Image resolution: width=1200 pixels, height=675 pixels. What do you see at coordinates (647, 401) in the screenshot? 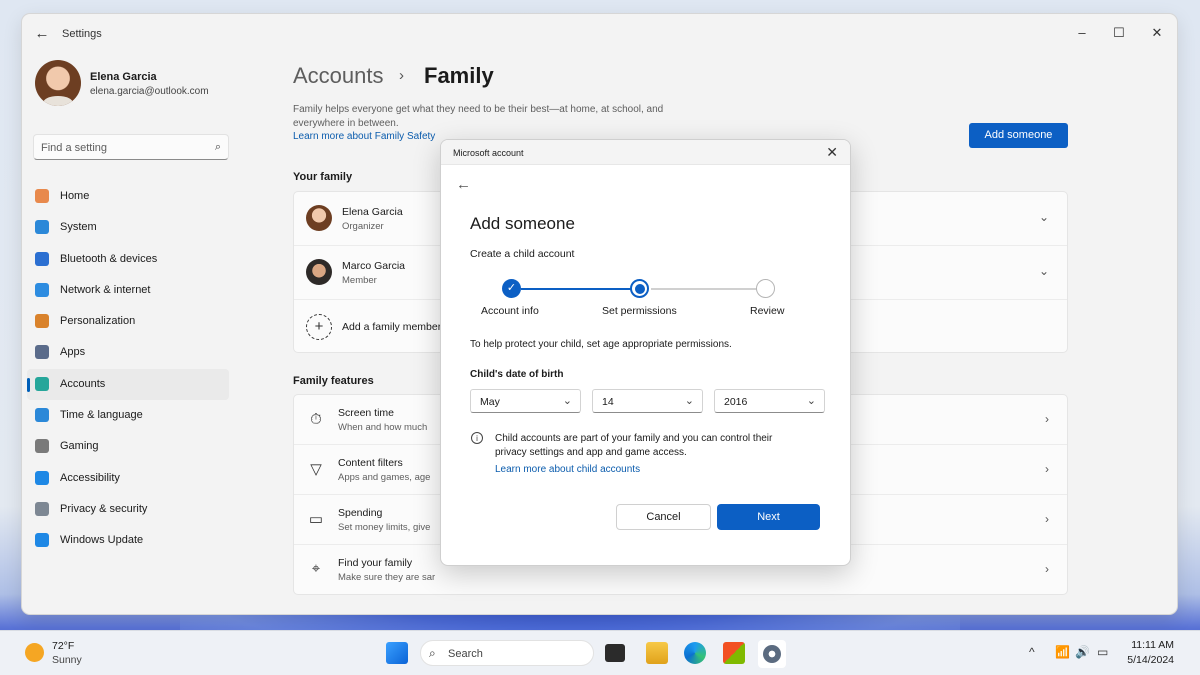
I see `dob-day-select: 14 ⌄` at bounding box center [647, 401].